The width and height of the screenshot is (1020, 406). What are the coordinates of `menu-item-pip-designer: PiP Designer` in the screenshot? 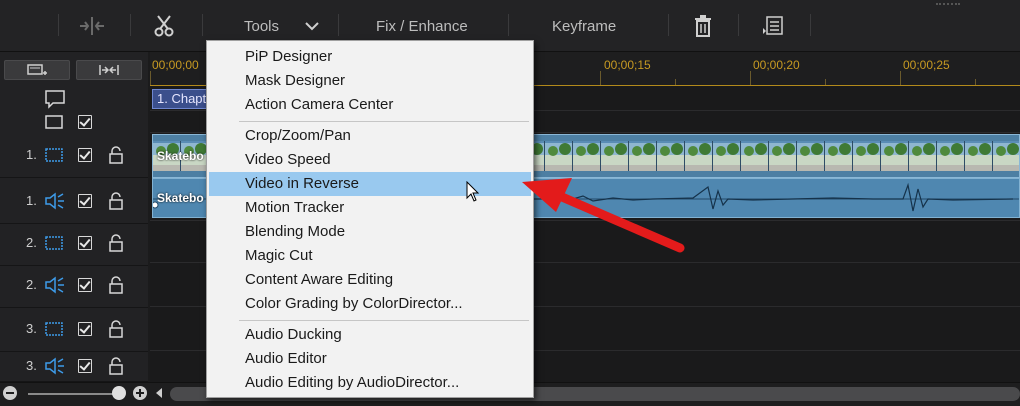 It's located at (370, 57).